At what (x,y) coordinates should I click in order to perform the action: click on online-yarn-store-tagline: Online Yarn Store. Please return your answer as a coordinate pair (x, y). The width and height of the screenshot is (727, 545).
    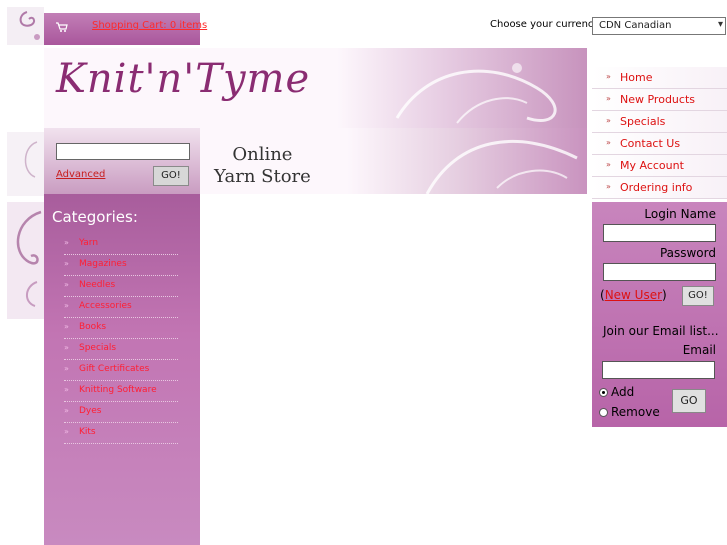
    Looking at the image, I should click on (262, 166).